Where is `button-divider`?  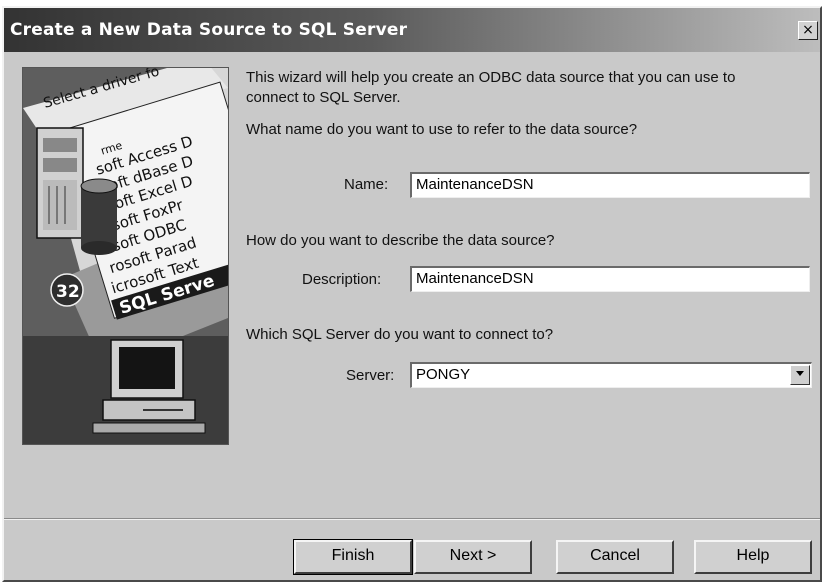
button-divider is located at coordinates (412, 519).